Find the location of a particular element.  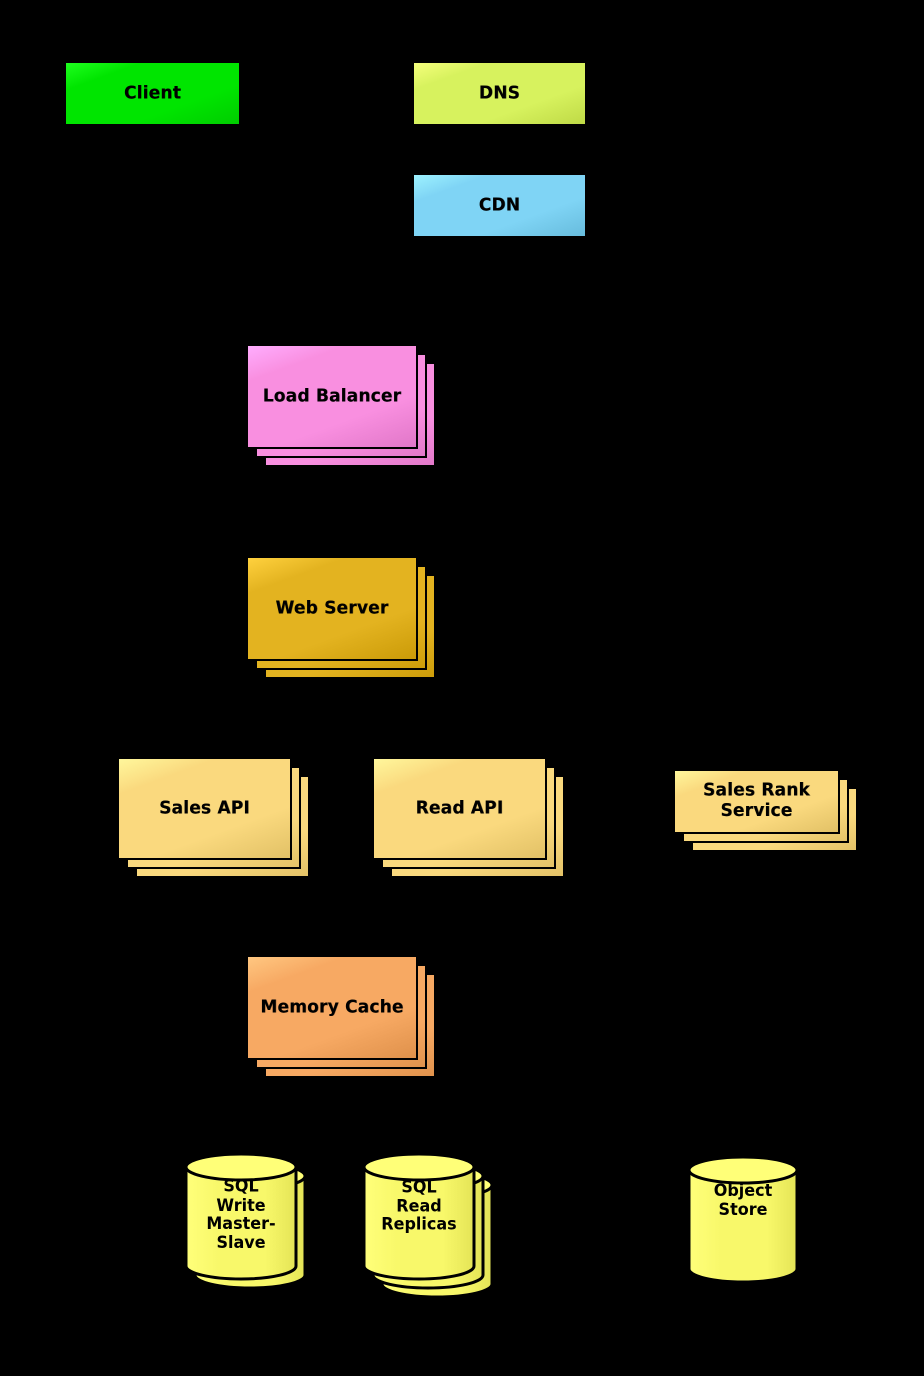

node-sales-rank-service-label: Sales Rank Service is located at coordinates (756, 801).